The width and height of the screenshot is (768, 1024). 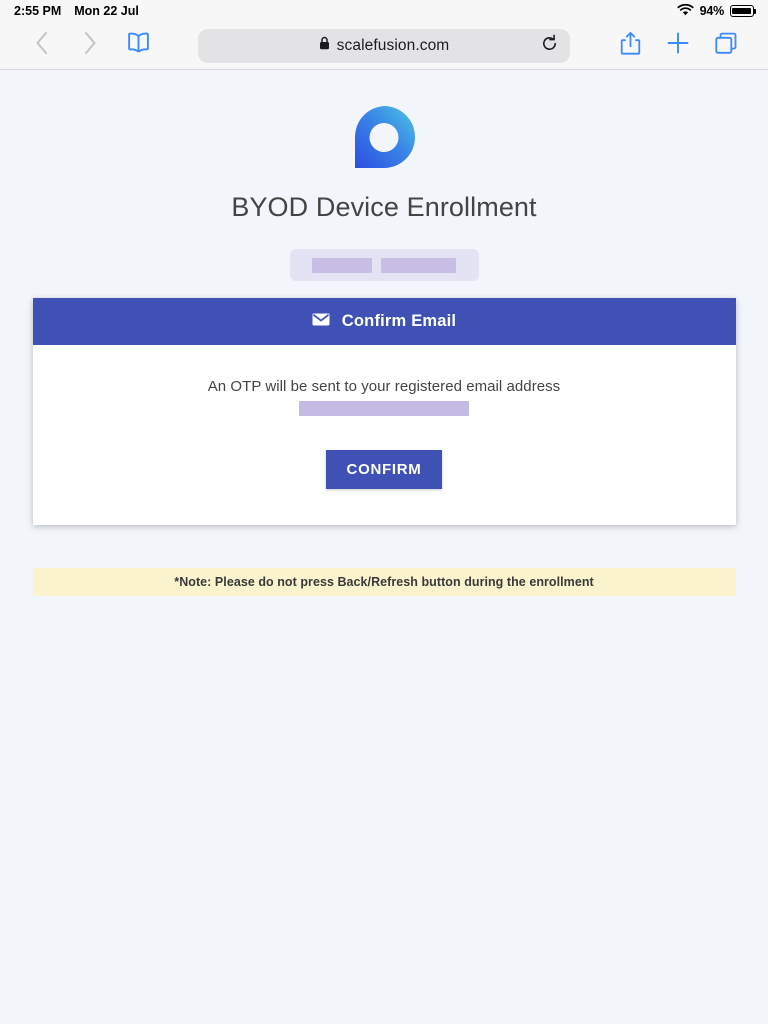 I want to click on tabs-icon, so click(x=726, y=45).